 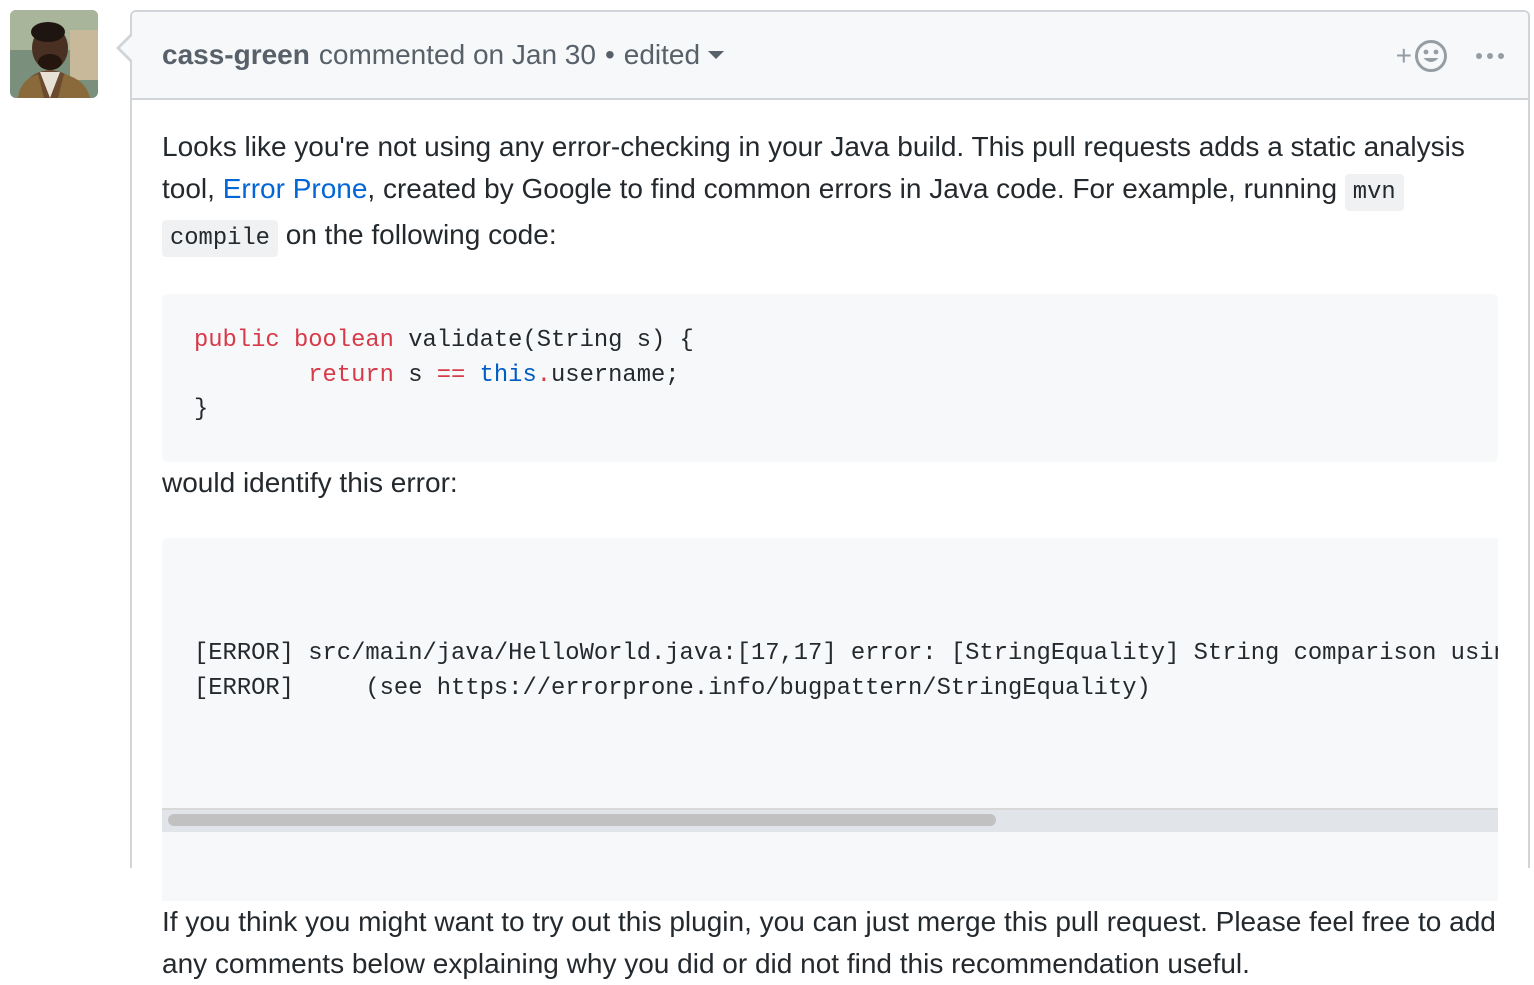 I want to click on code-text: username;, so click(x=615, y=375).